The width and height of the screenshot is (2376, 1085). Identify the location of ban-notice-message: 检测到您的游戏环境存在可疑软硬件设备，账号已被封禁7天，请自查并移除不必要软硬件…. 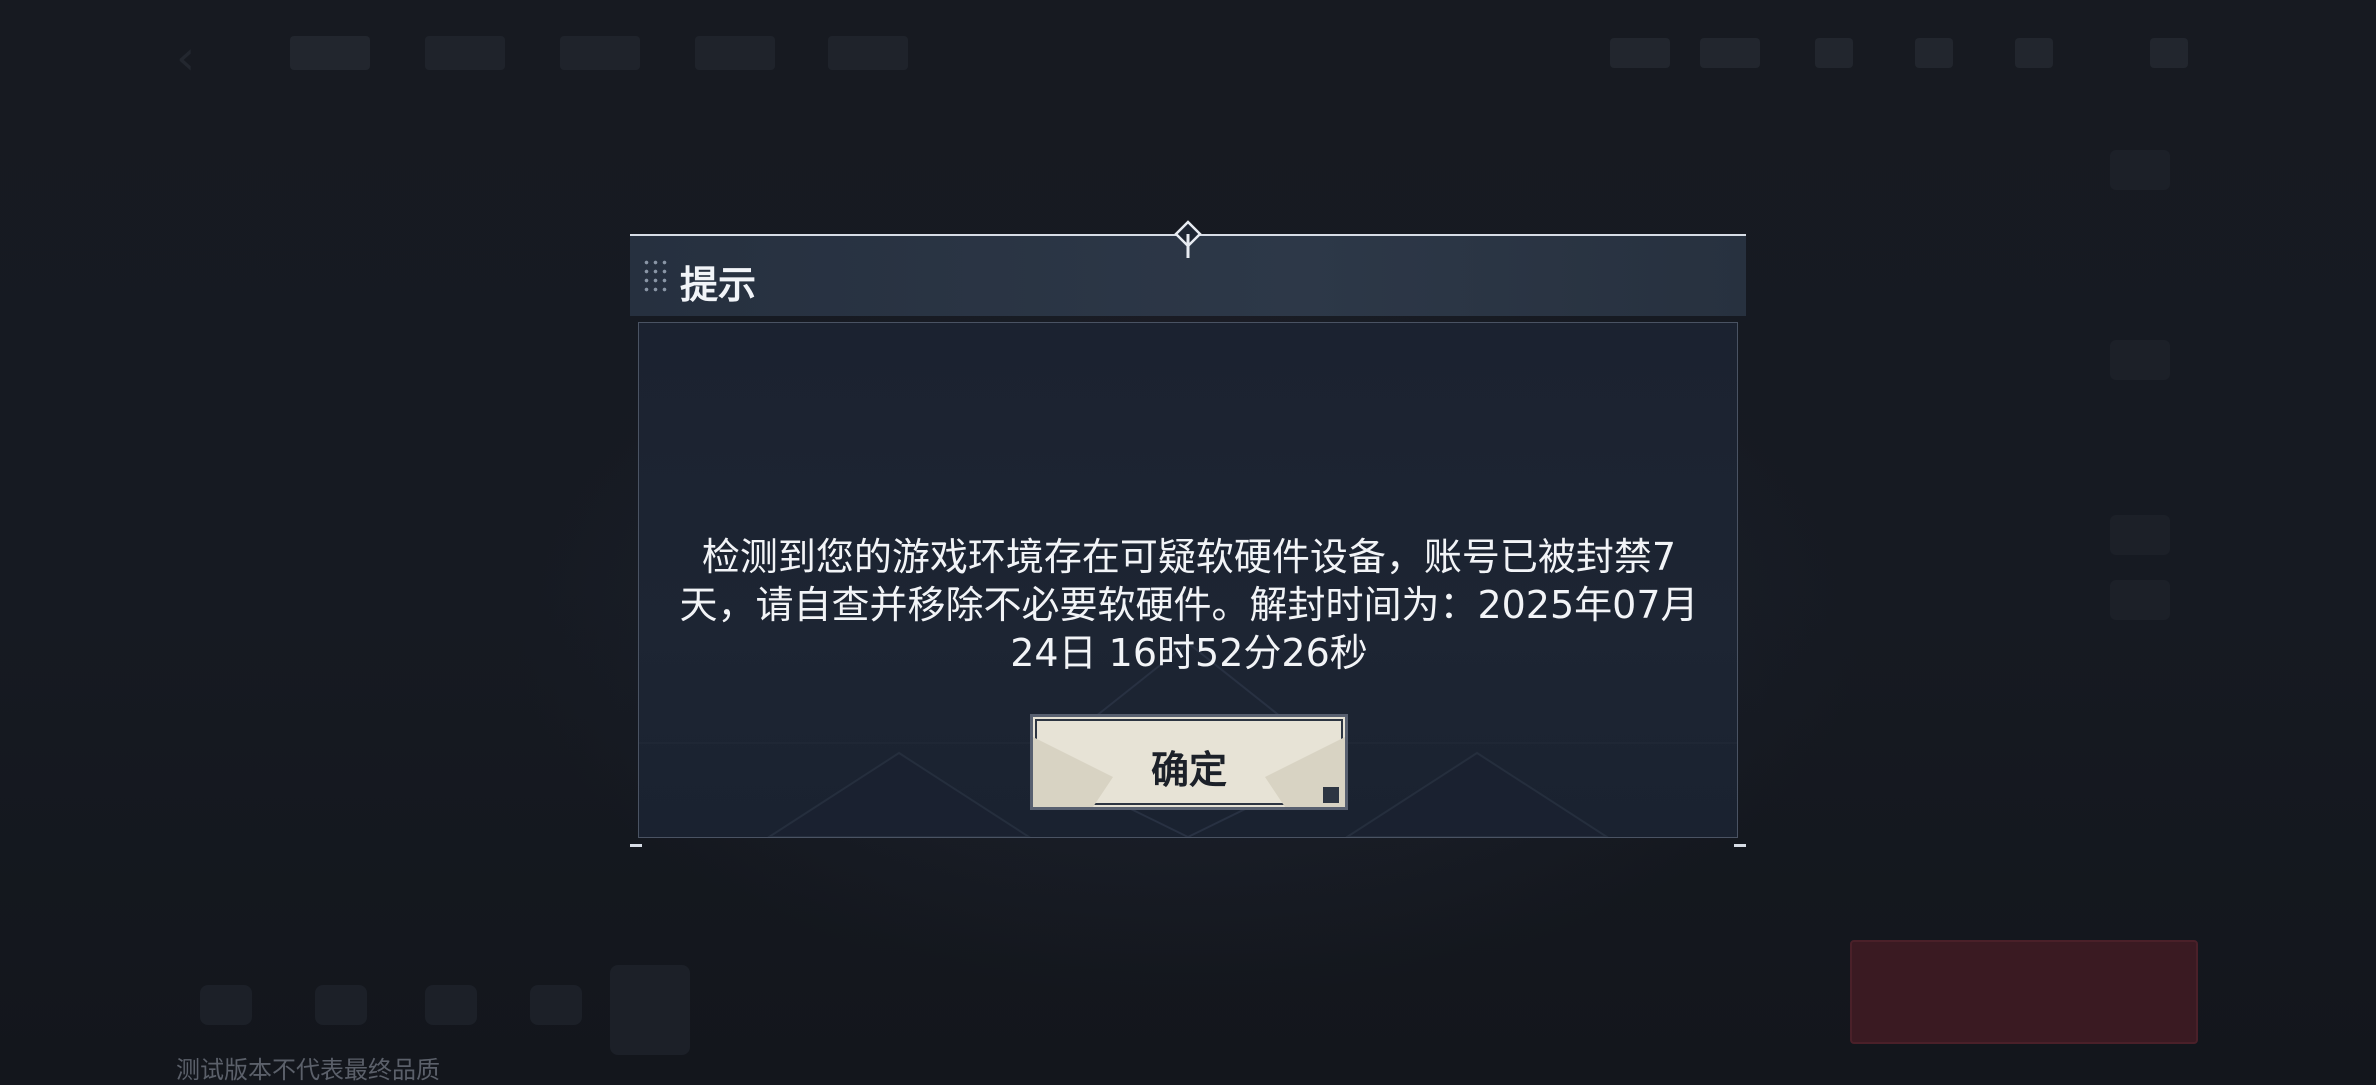
(1189, 605).